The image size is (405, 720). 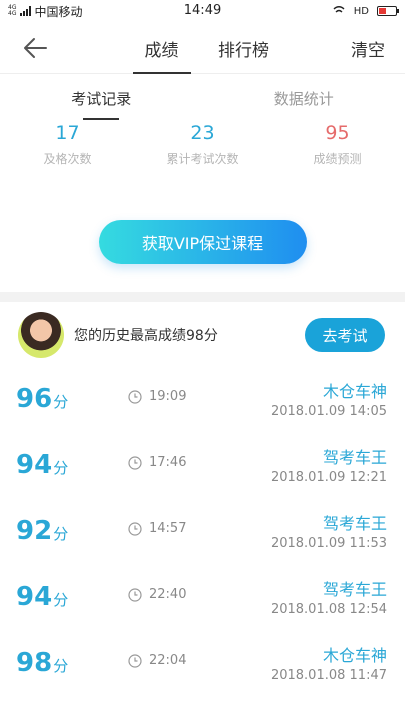 What do you see at coordinates (101, 97) in the screenshot?
I see `subtab-exam-records: 考试记录` at bounding box center [101, 97].